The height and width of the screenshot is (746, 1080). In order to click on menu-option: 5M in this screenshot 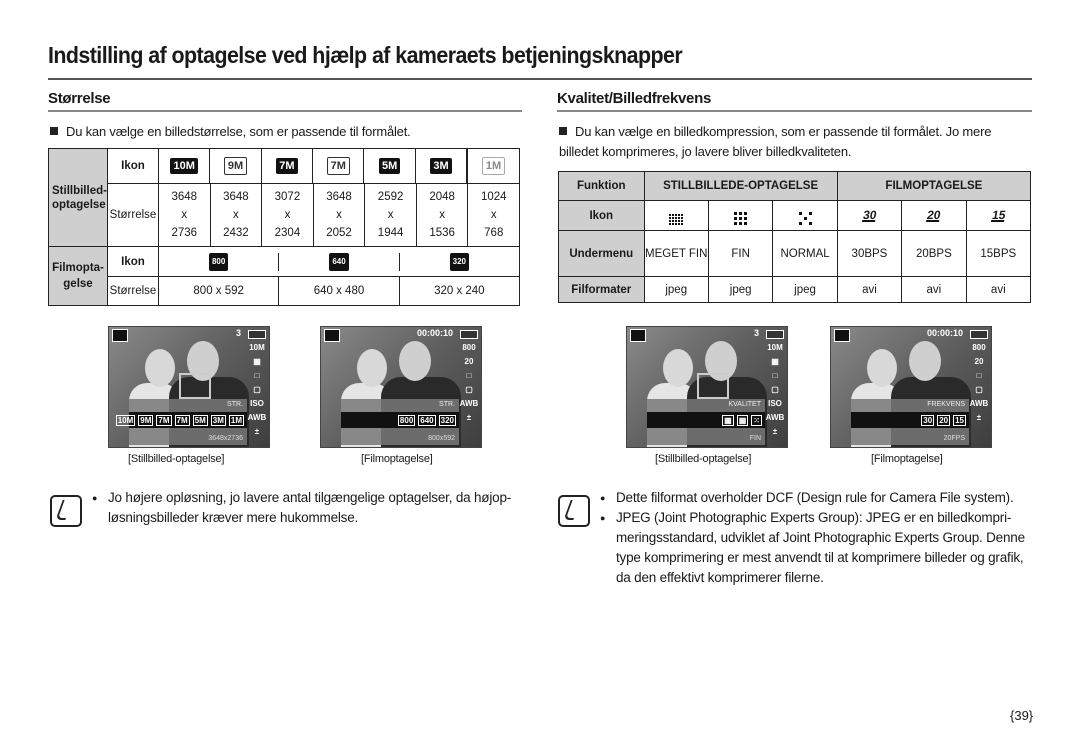, I will do `click(200, 420)`.